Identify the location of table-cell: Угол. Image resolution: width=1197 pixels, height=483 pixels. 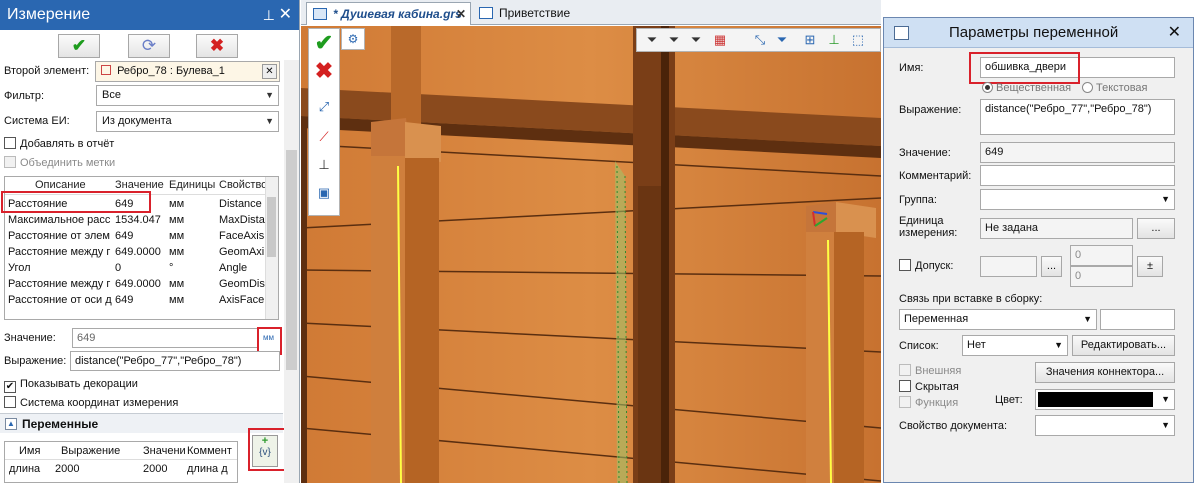
(19, 268).